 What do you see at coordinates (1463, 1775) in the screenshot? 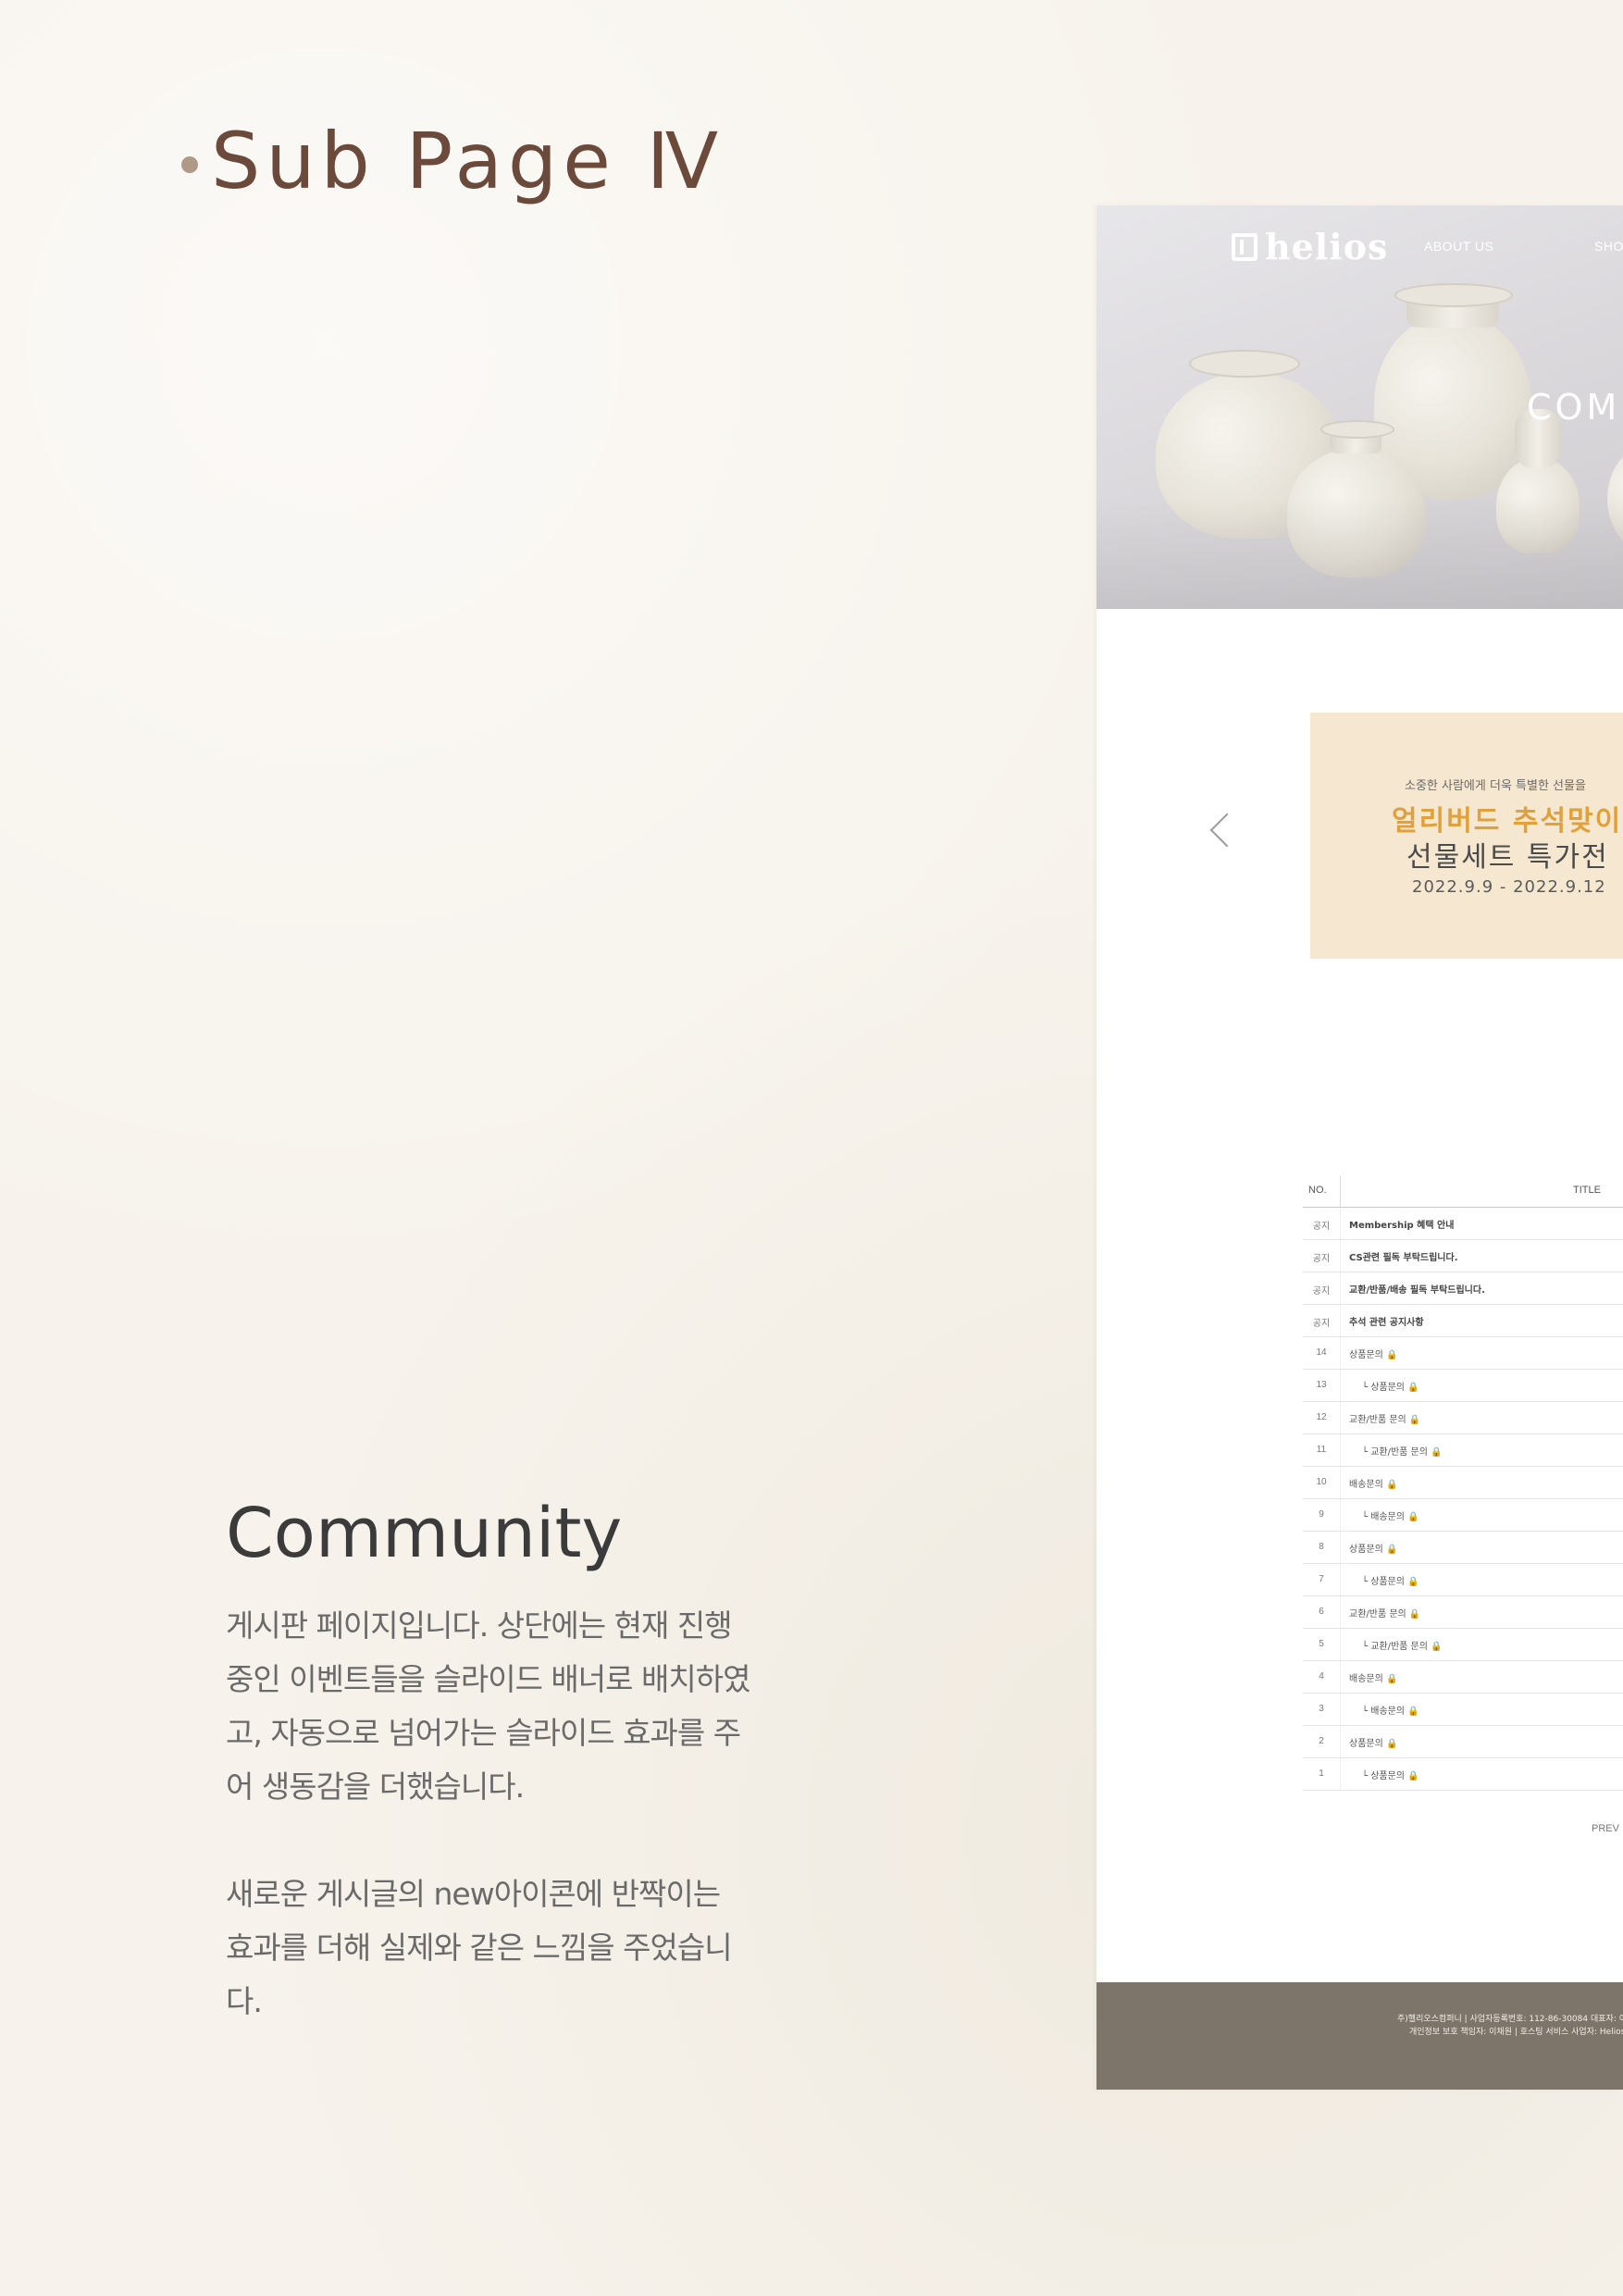
I see `table-row: 1 └ 상품문의 🔒` at bounding box center [1463, 1775].